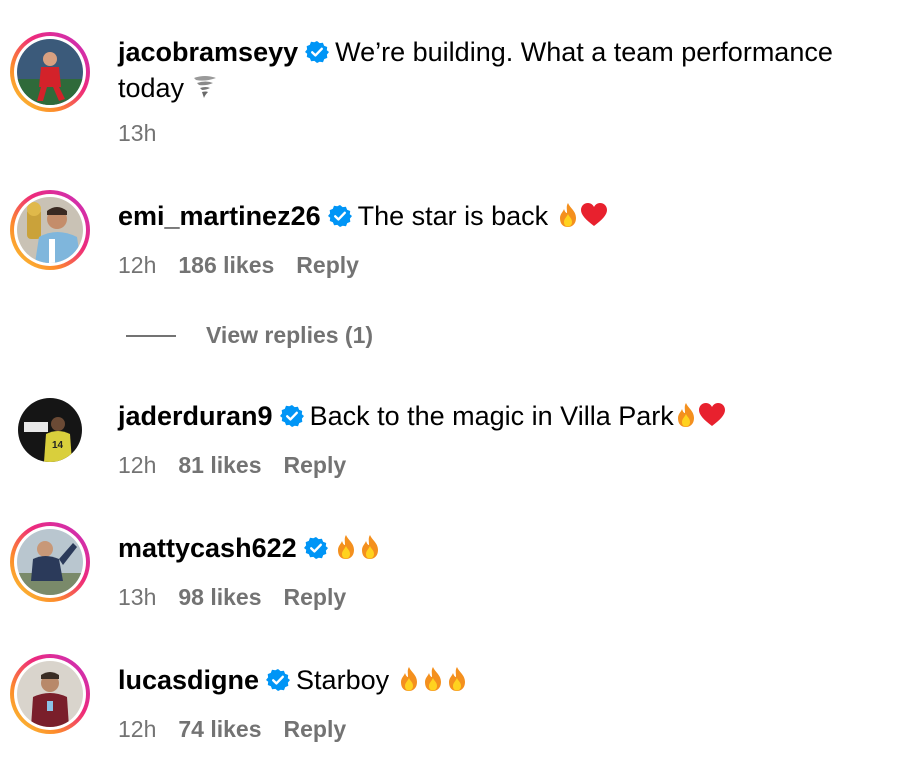  I want to click on username: jacobramseyy, so click(208, 52).